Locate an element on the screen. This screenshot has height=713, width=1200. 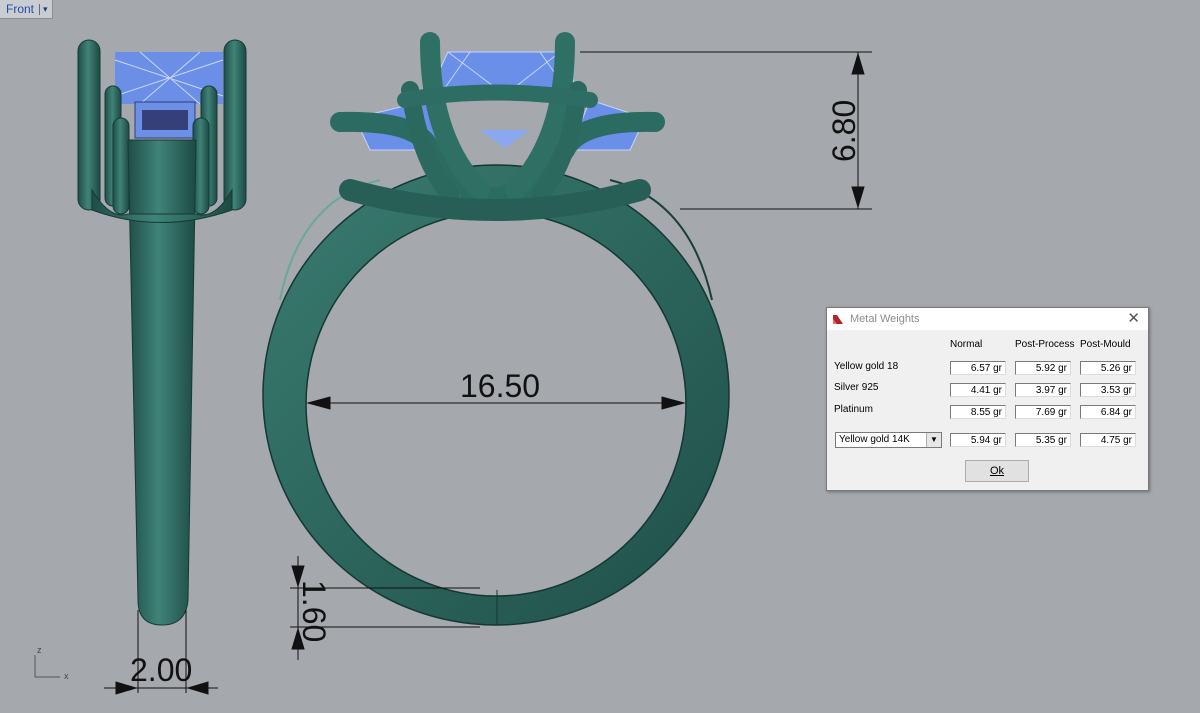
row-label-platinum: Platinum is located at coordinates (853, 409).